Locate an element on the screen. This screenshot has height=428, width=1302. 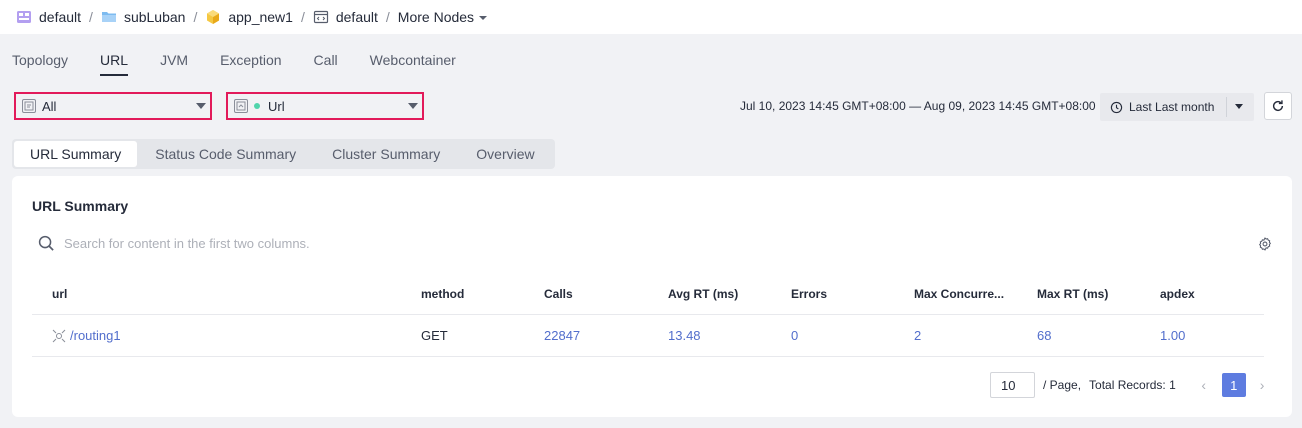
avg-rt-cell: 13.48 is located at coordinates (684, 336).